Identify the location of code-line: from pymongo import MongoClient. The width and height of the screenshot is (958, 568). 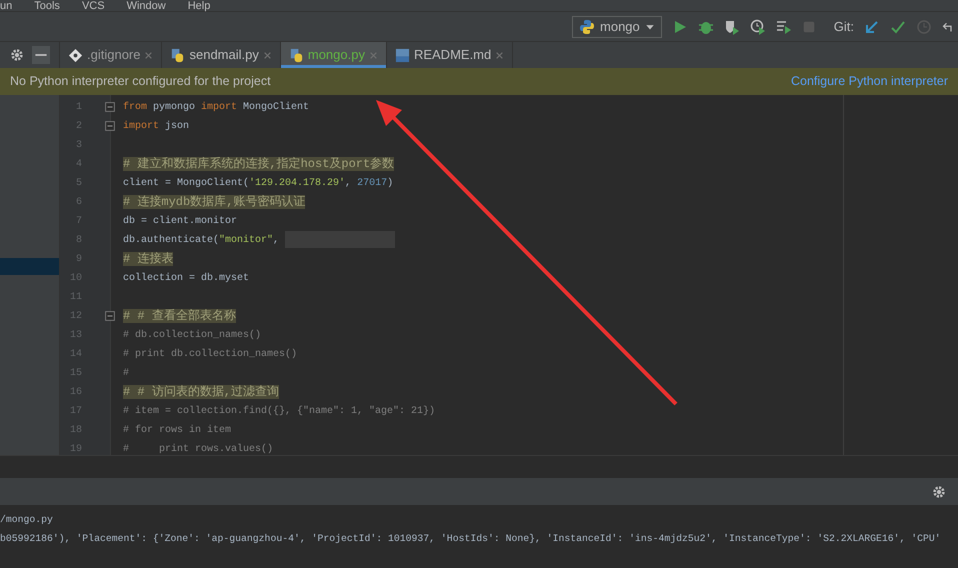
(534, 107).